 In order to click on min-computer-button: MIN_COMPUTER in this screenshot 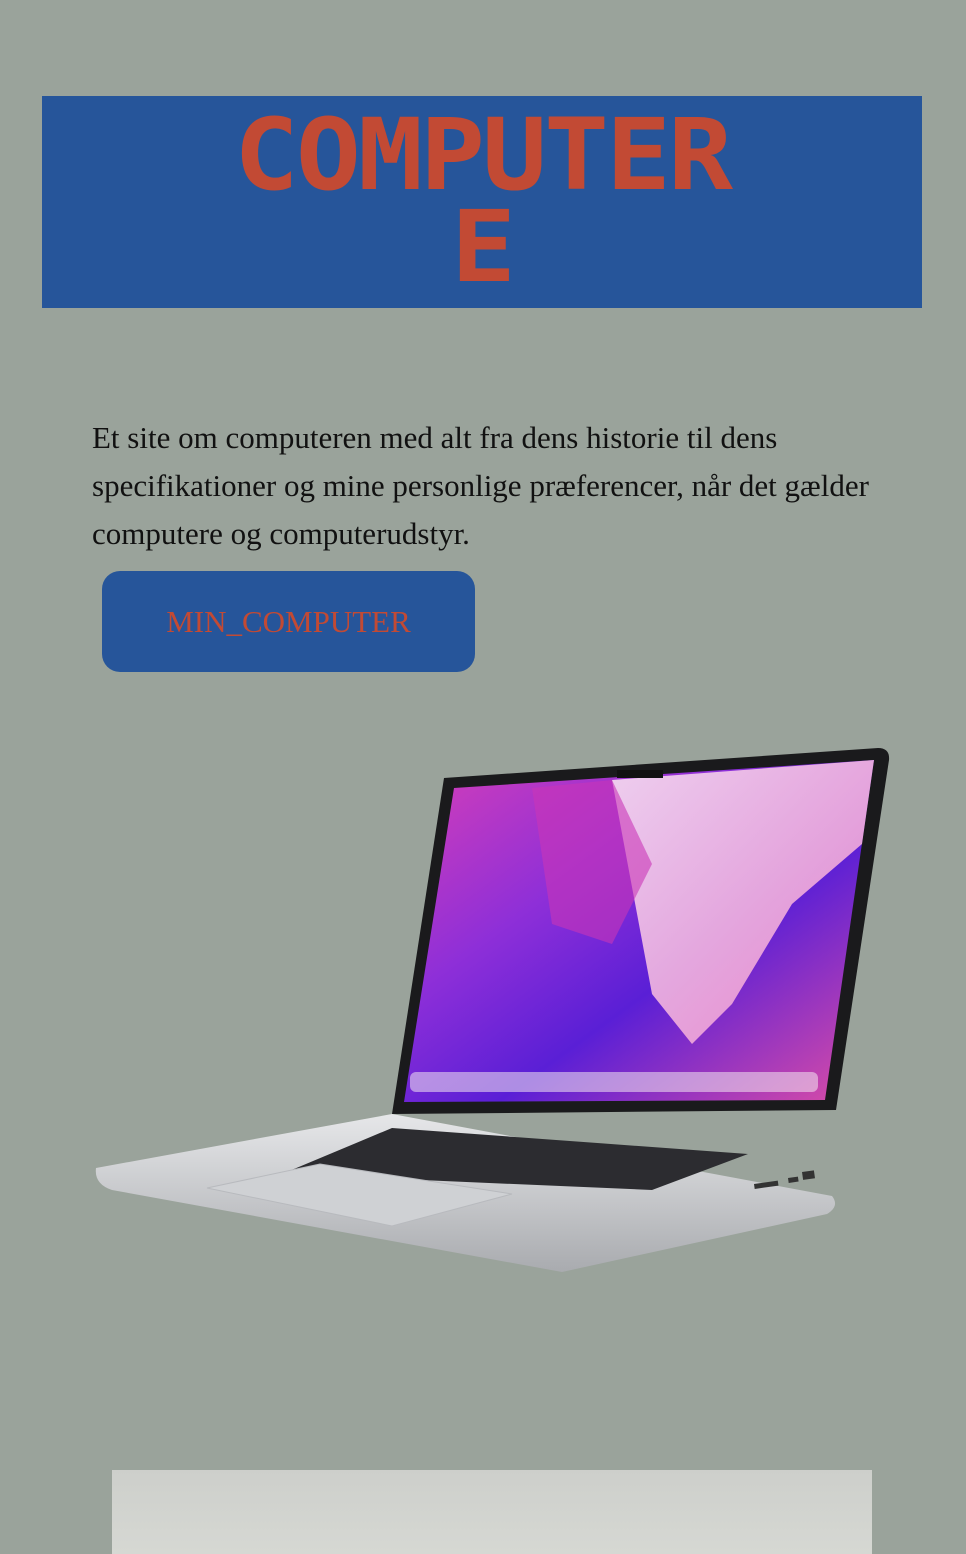, I will do `click(288, 621)`.